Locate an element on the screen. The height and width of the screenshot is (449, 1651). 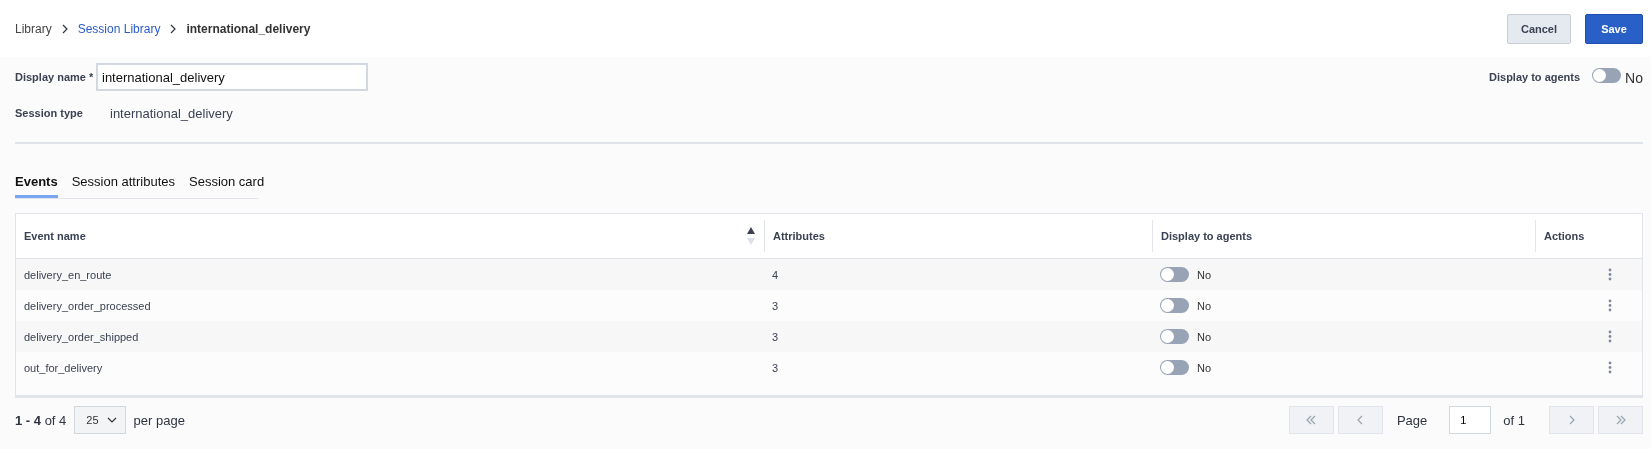
table-cell-text: delivery_order_shipped is located at coordinates (81, 336).